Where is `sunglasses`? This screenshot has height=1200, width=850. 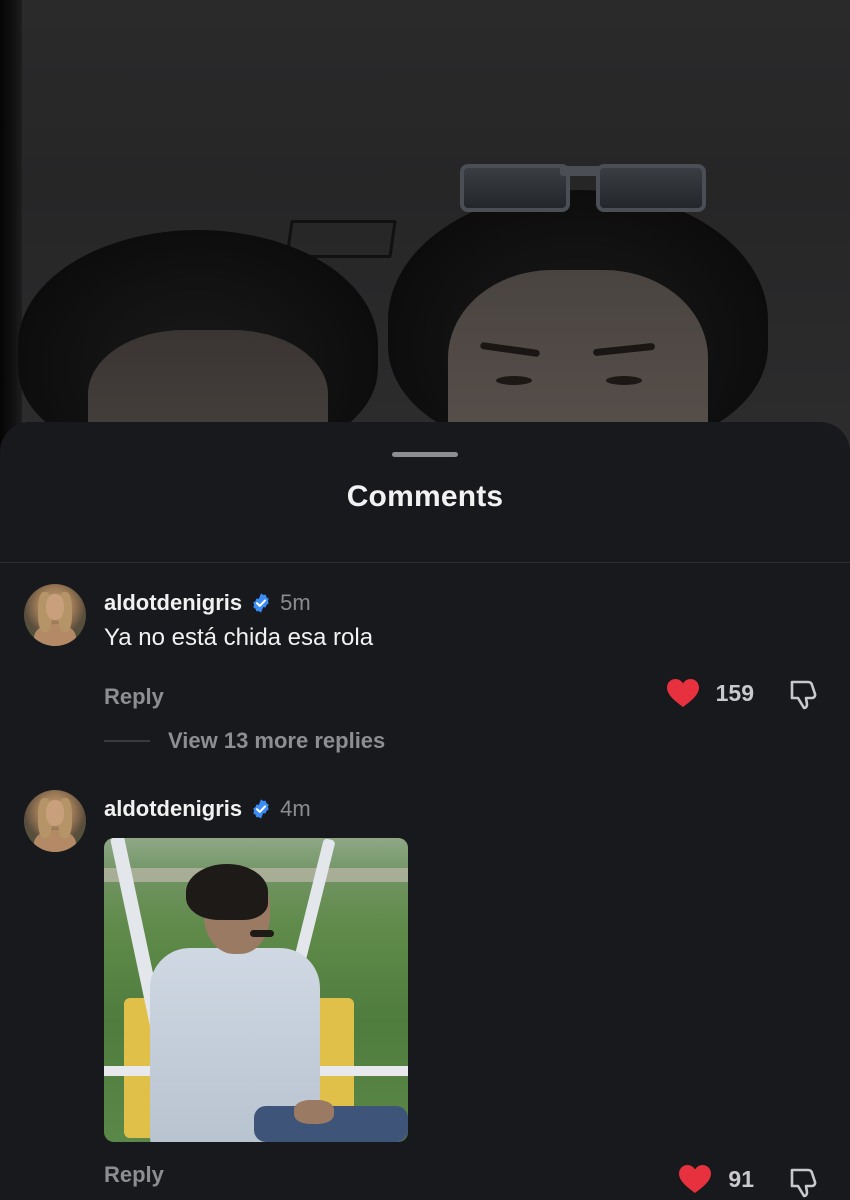 sunglasses is located at coordinates (583, 186).